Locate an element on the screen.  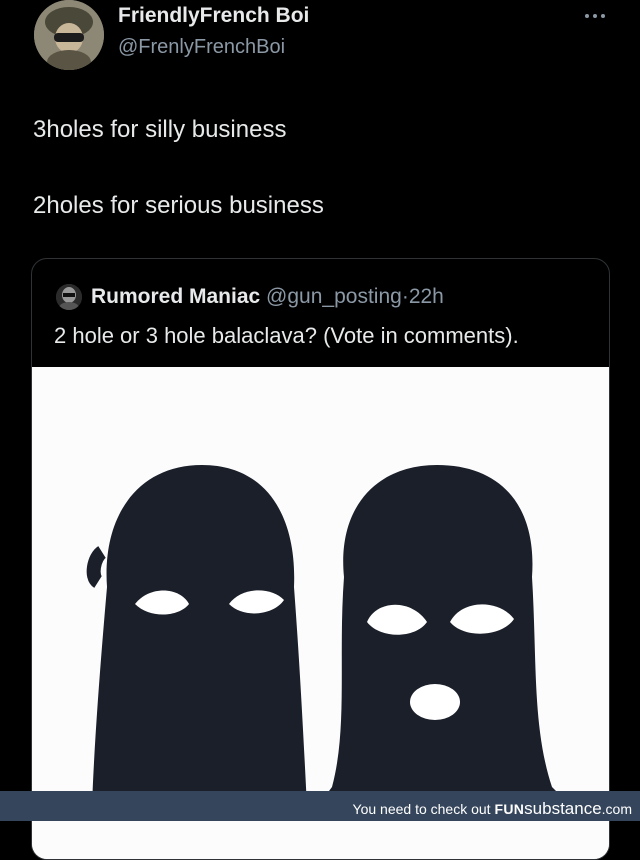
more-options-icon is located at coordinates (595, 15).